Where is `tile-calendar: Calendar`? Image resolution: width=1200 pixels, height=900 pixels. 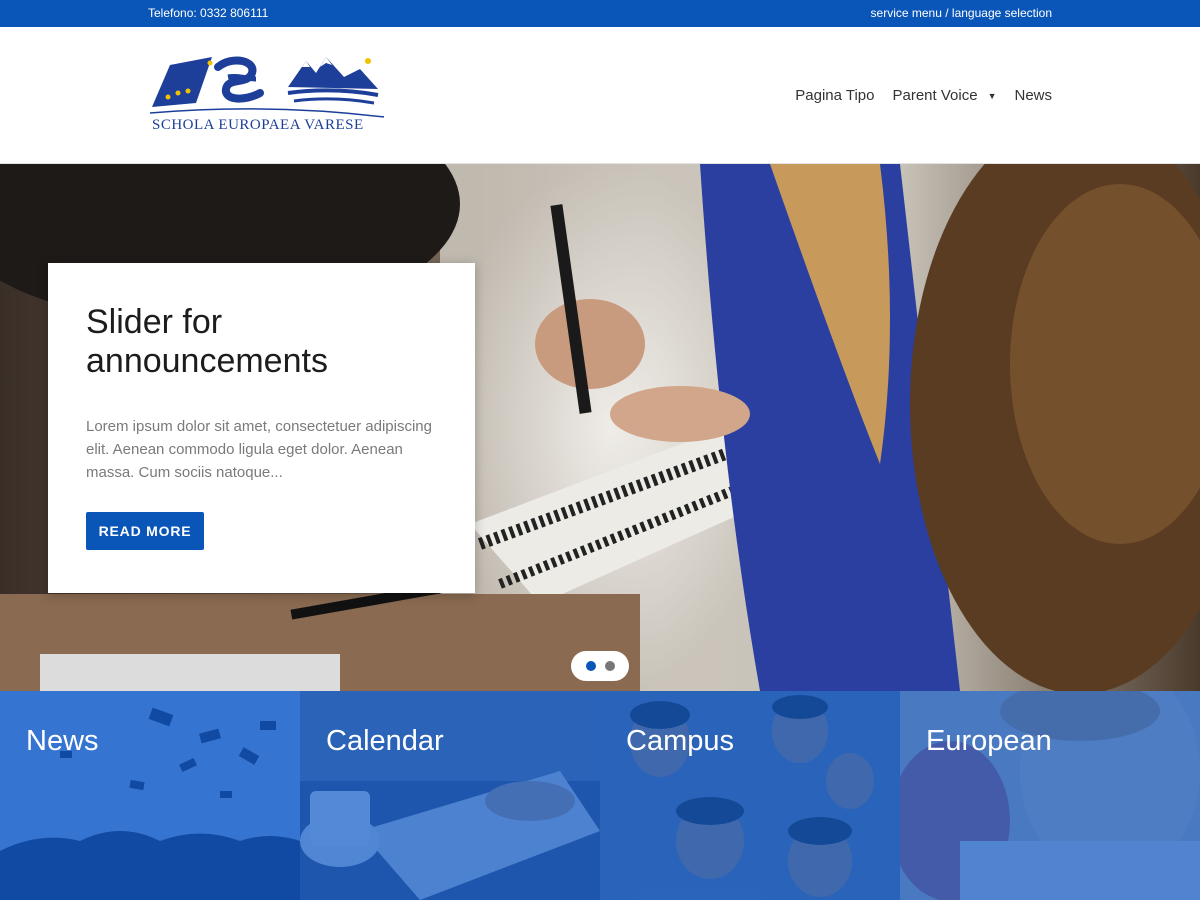
tile-calendar: Calendar is located at coordinates (450, 795).